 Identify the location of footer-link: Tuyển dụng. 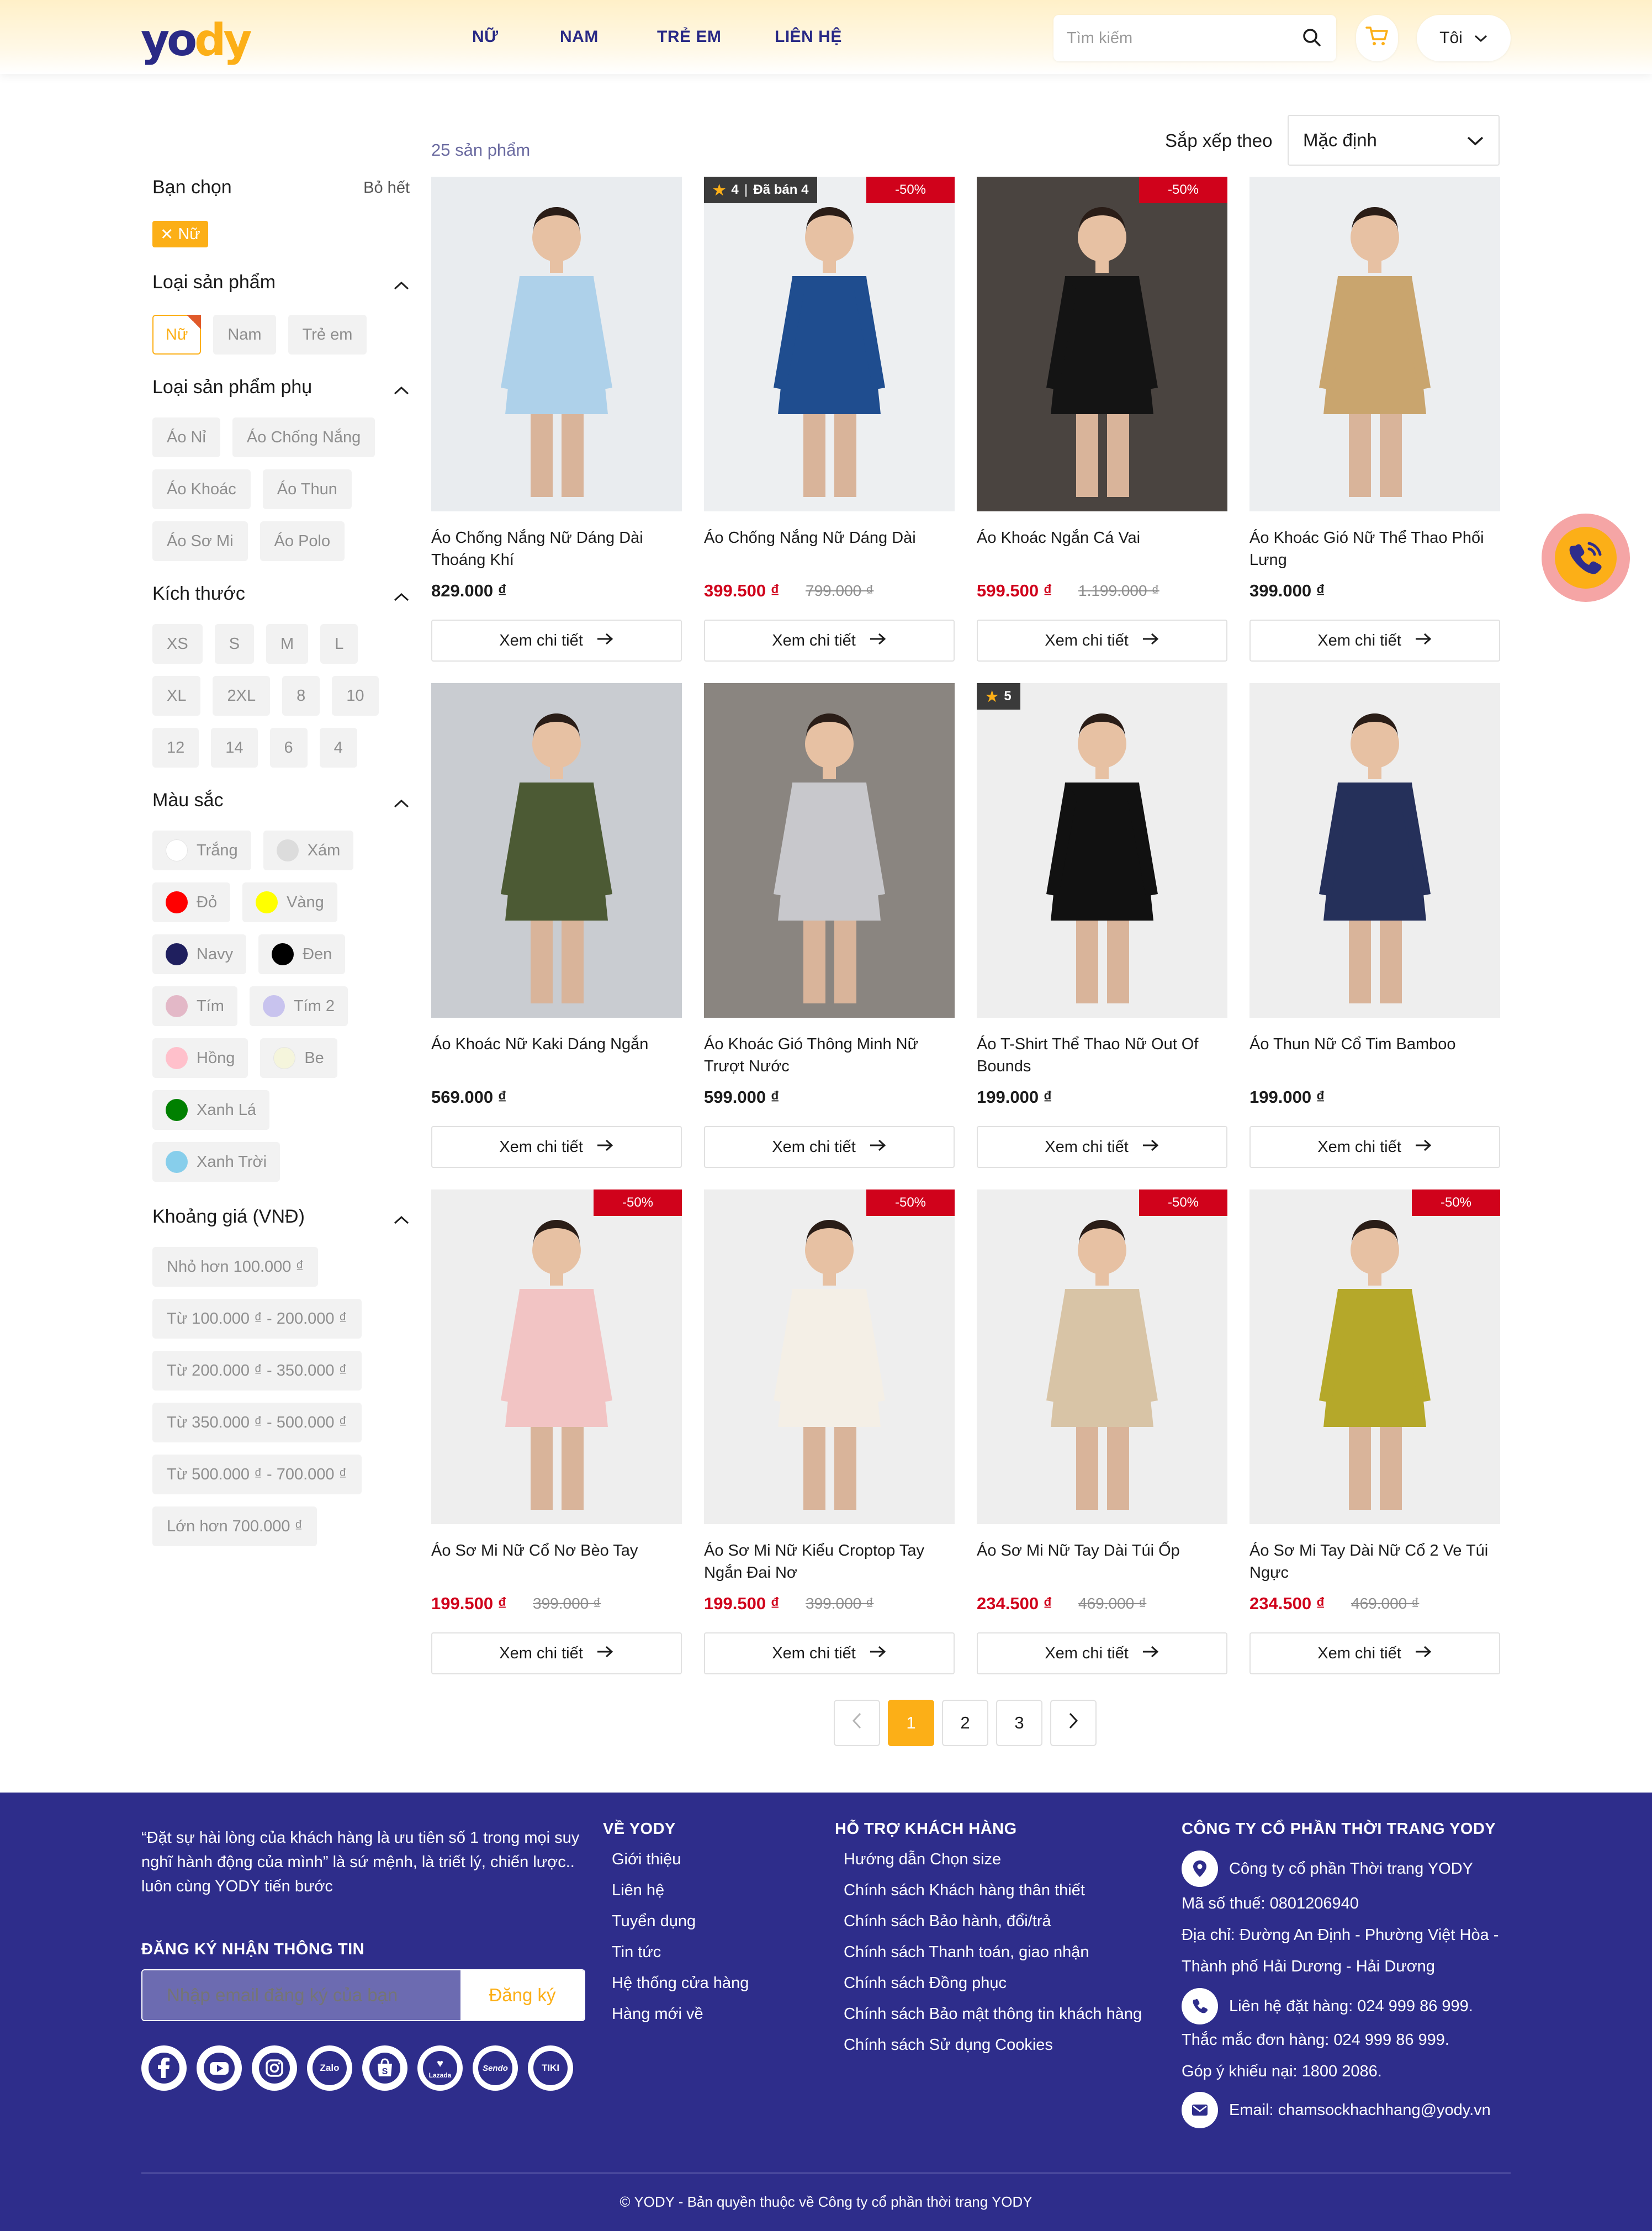
(676, 1922).